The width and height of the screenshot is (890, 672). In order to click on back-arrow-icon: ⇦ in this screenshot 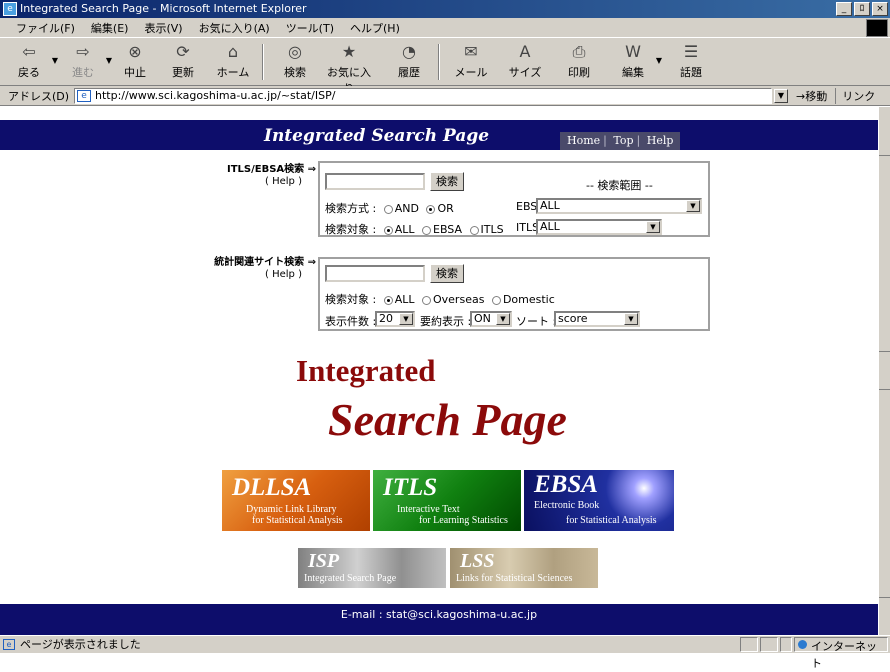, I will do `click(29, 51)`.